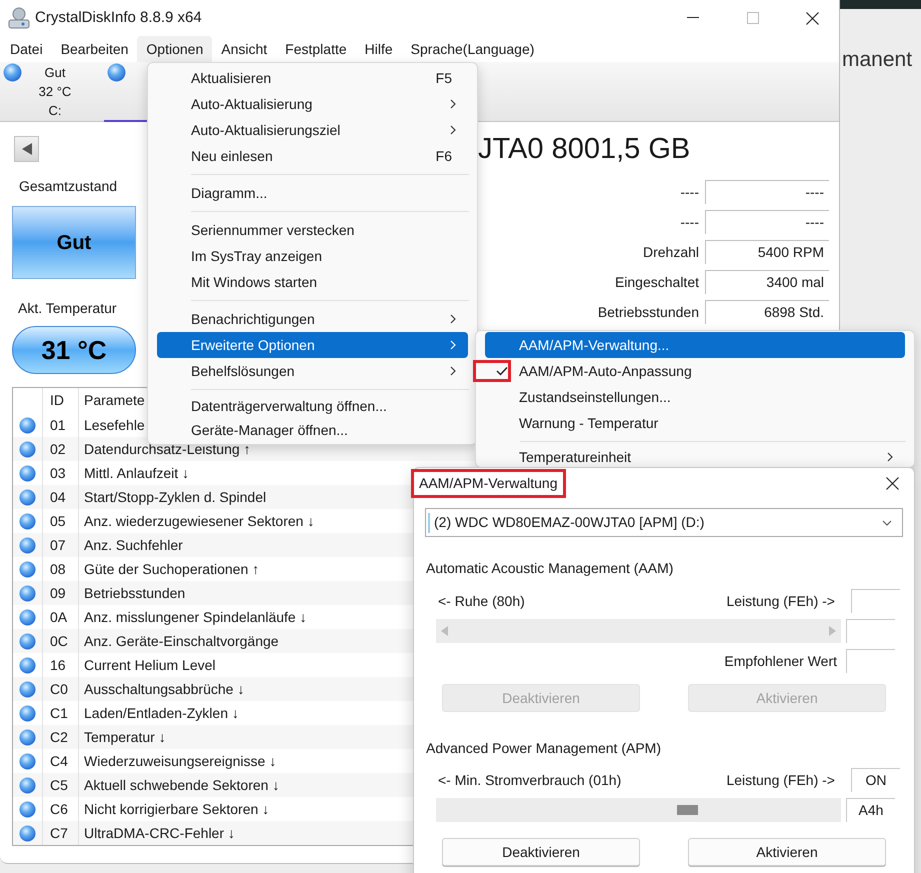  Describe the element at coordinates (182, 785) in the screenshot. I see `parameter-cell-text: Aktuell schwebende Sektoren ↓` at that location.